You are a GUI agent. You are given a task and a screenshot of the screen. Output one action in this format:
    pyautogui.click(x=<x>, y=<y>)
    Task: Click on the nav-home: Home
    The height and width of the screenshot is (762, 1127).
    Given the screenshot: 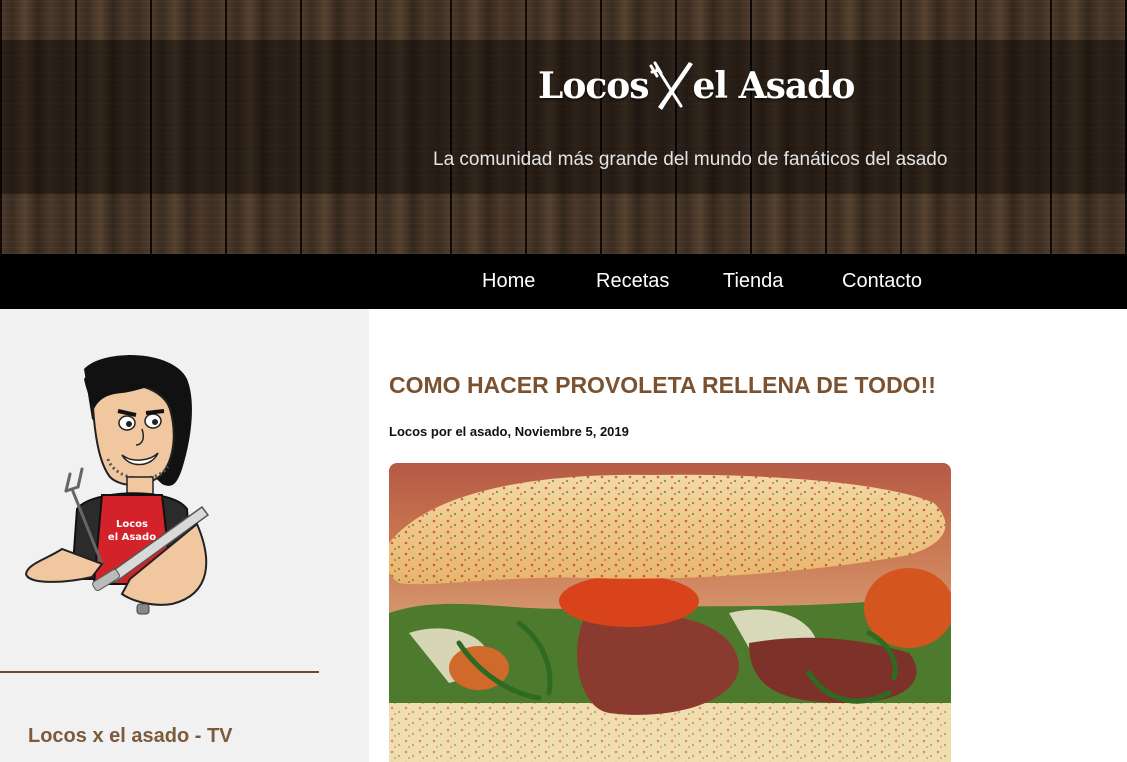 What is the action you would take?
    pyautogui.click(x=508, y=281)
    